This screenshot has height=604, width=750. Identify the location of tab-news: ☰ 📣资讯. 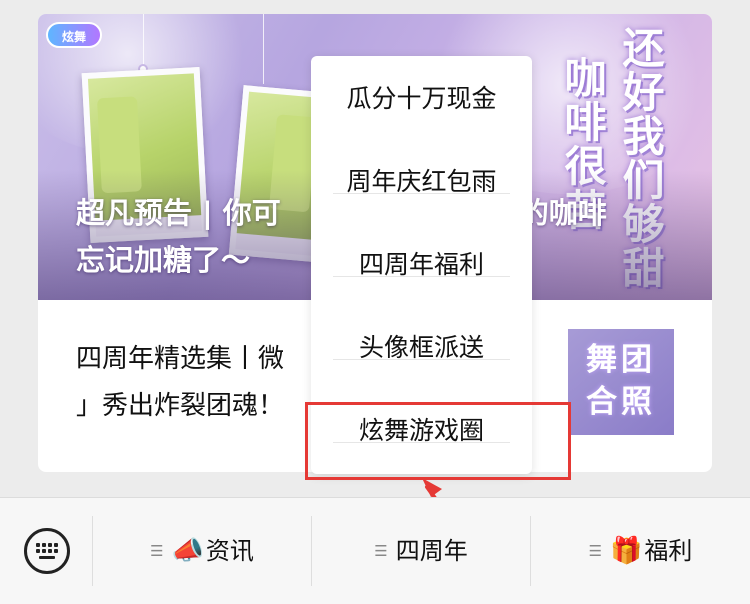
(202, 551).